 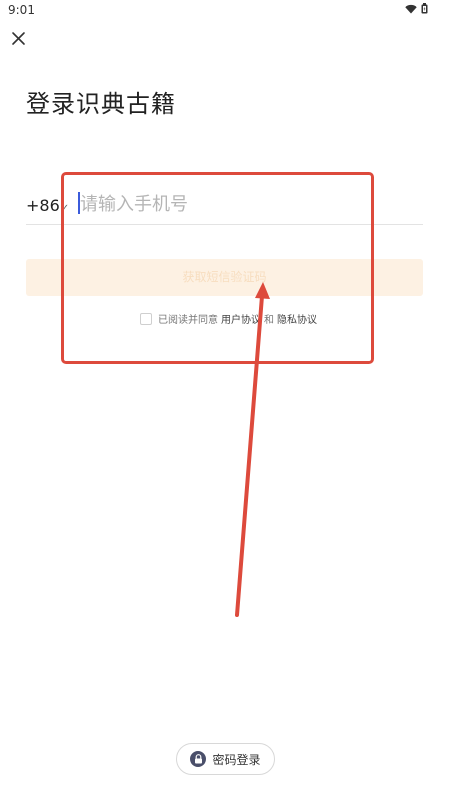 I want to click on annotation-arrow, so click(x=252, y=449).